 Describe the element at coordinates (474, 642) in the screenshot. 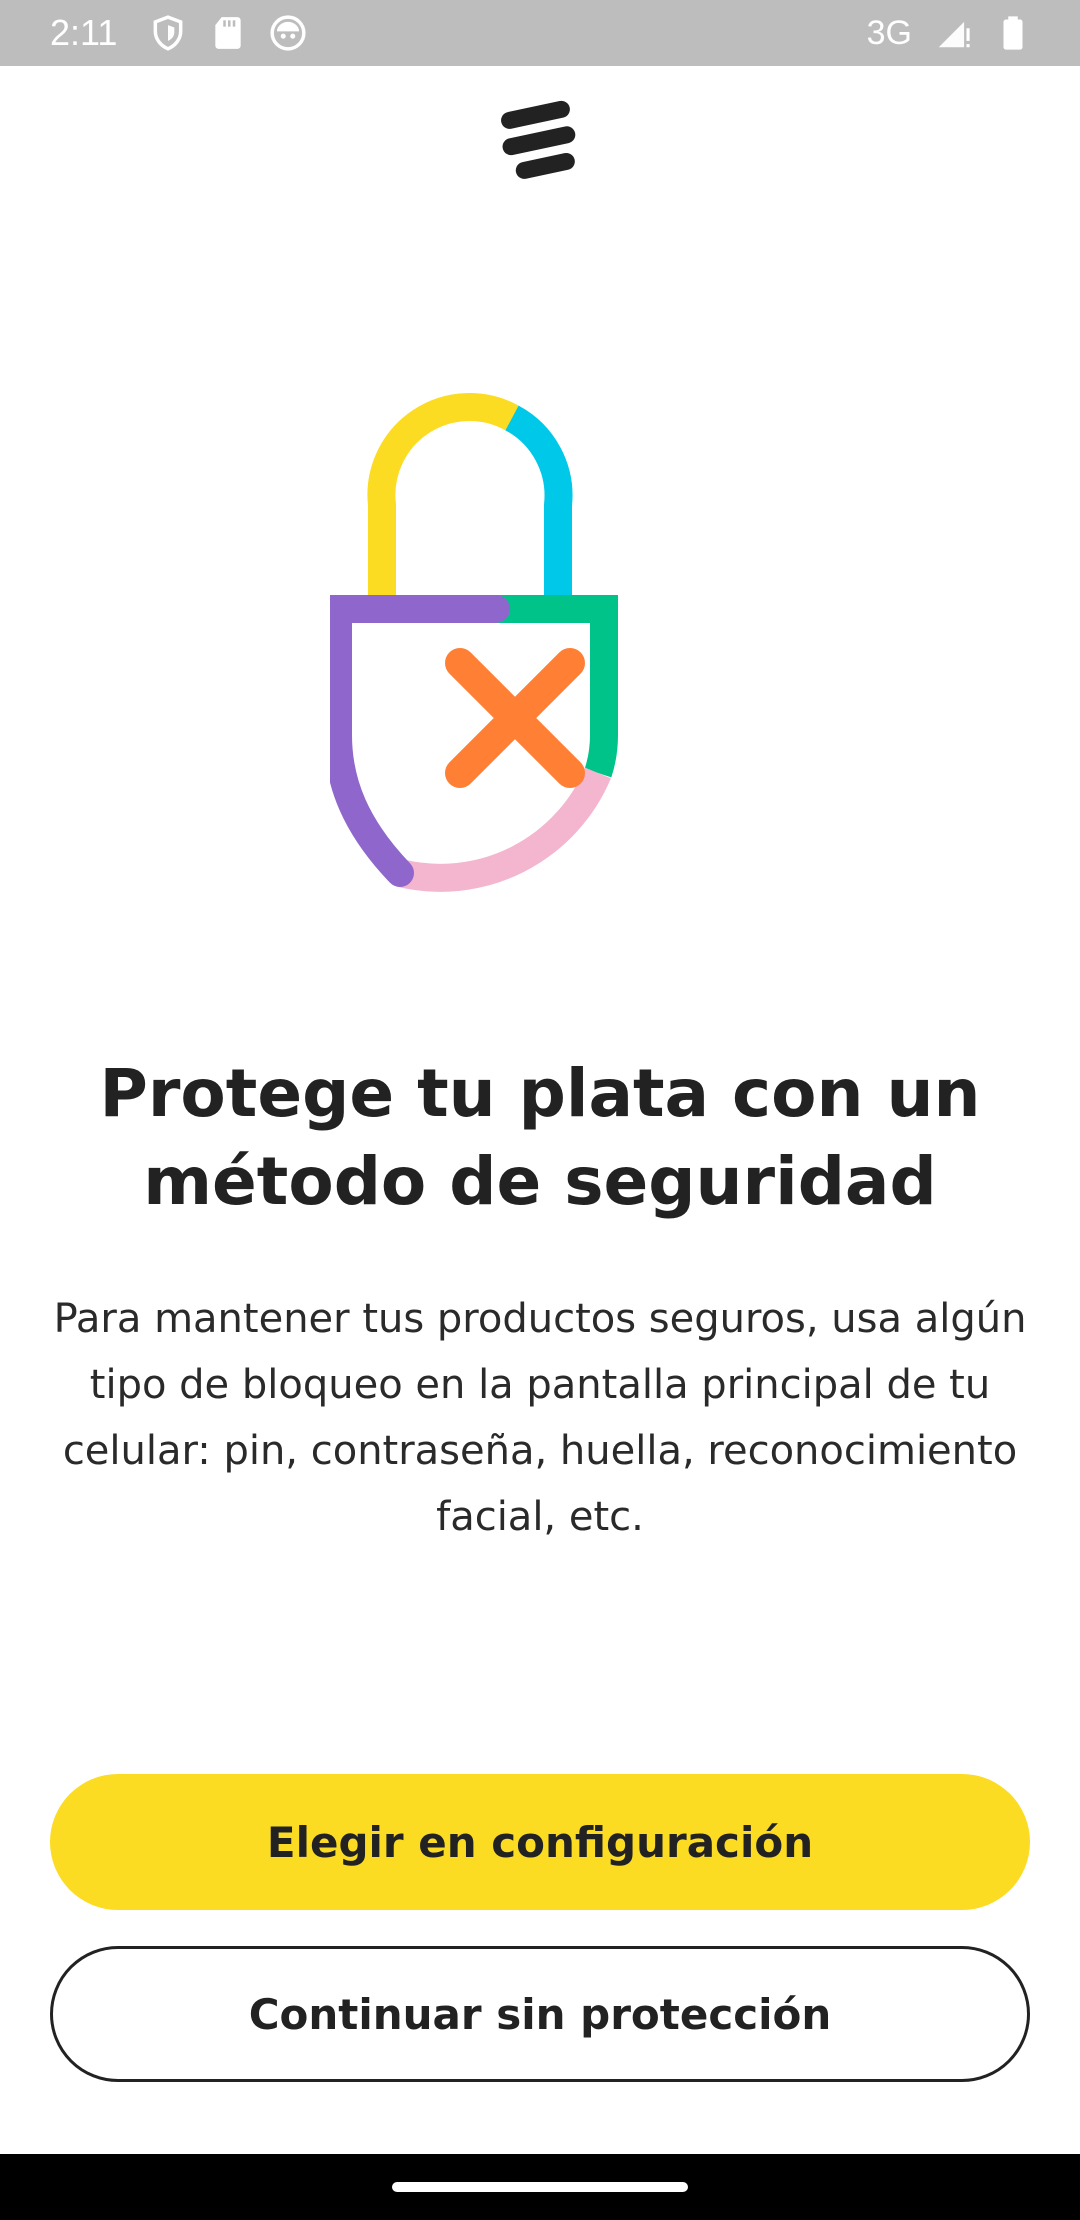

I see `padlock-with-x-icon` at that location.